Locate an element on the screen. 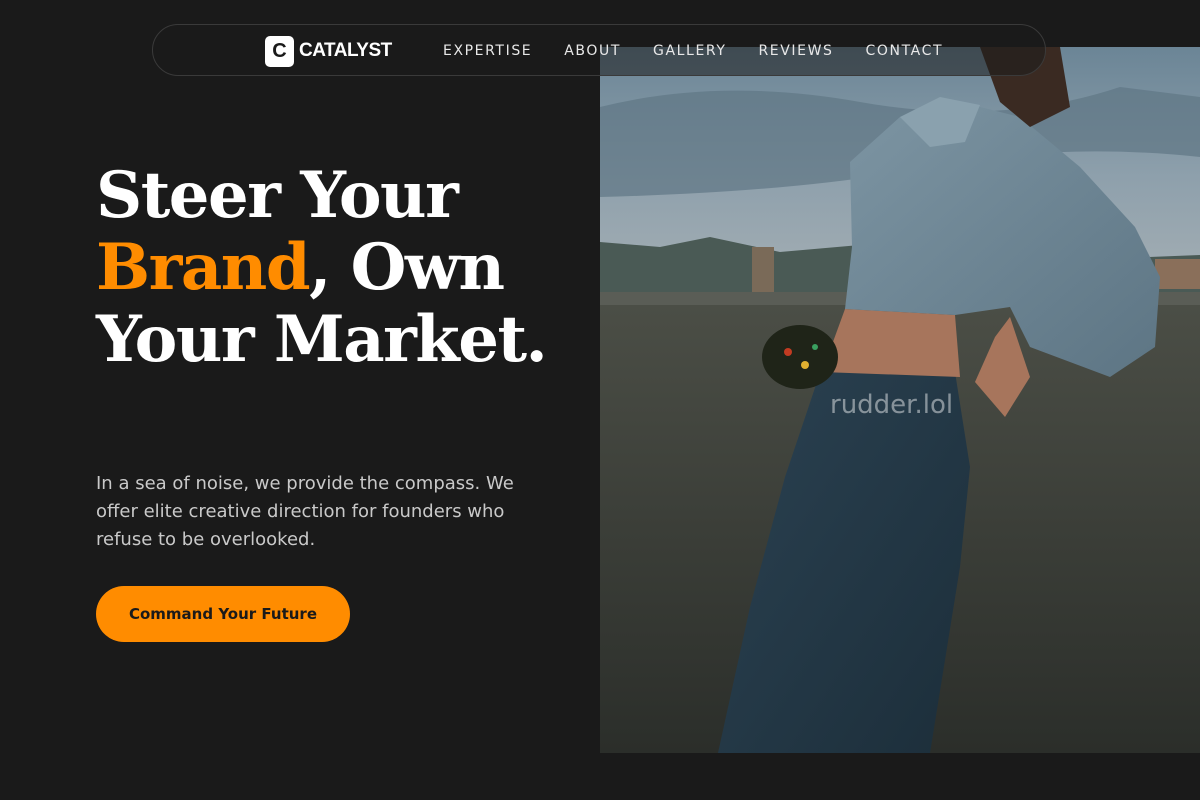 The width and height of the screenshot is (1200, 800). headline-part1: Steer Your is located at coordinates (277, 195).